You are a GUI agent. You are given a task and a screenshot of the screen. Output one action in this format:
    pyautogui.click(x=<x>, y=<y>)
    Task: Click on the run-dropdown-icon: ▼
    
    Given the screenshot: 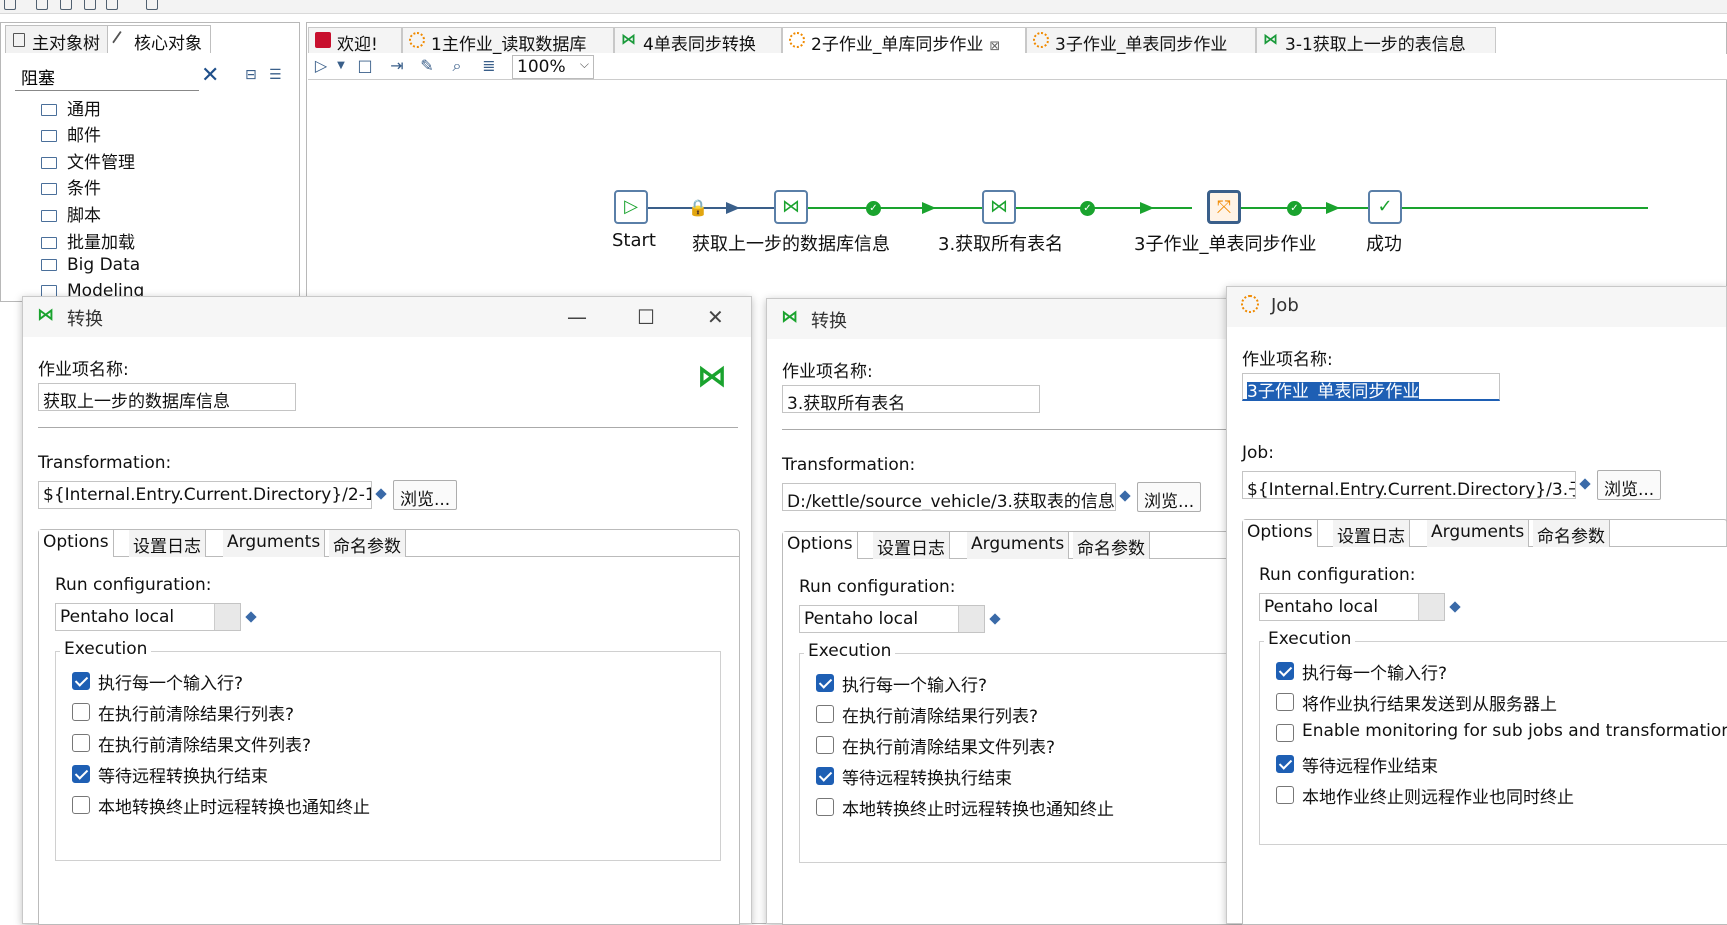 What is the action you would take?
    pyautogui.click(x=341, y=66)
    